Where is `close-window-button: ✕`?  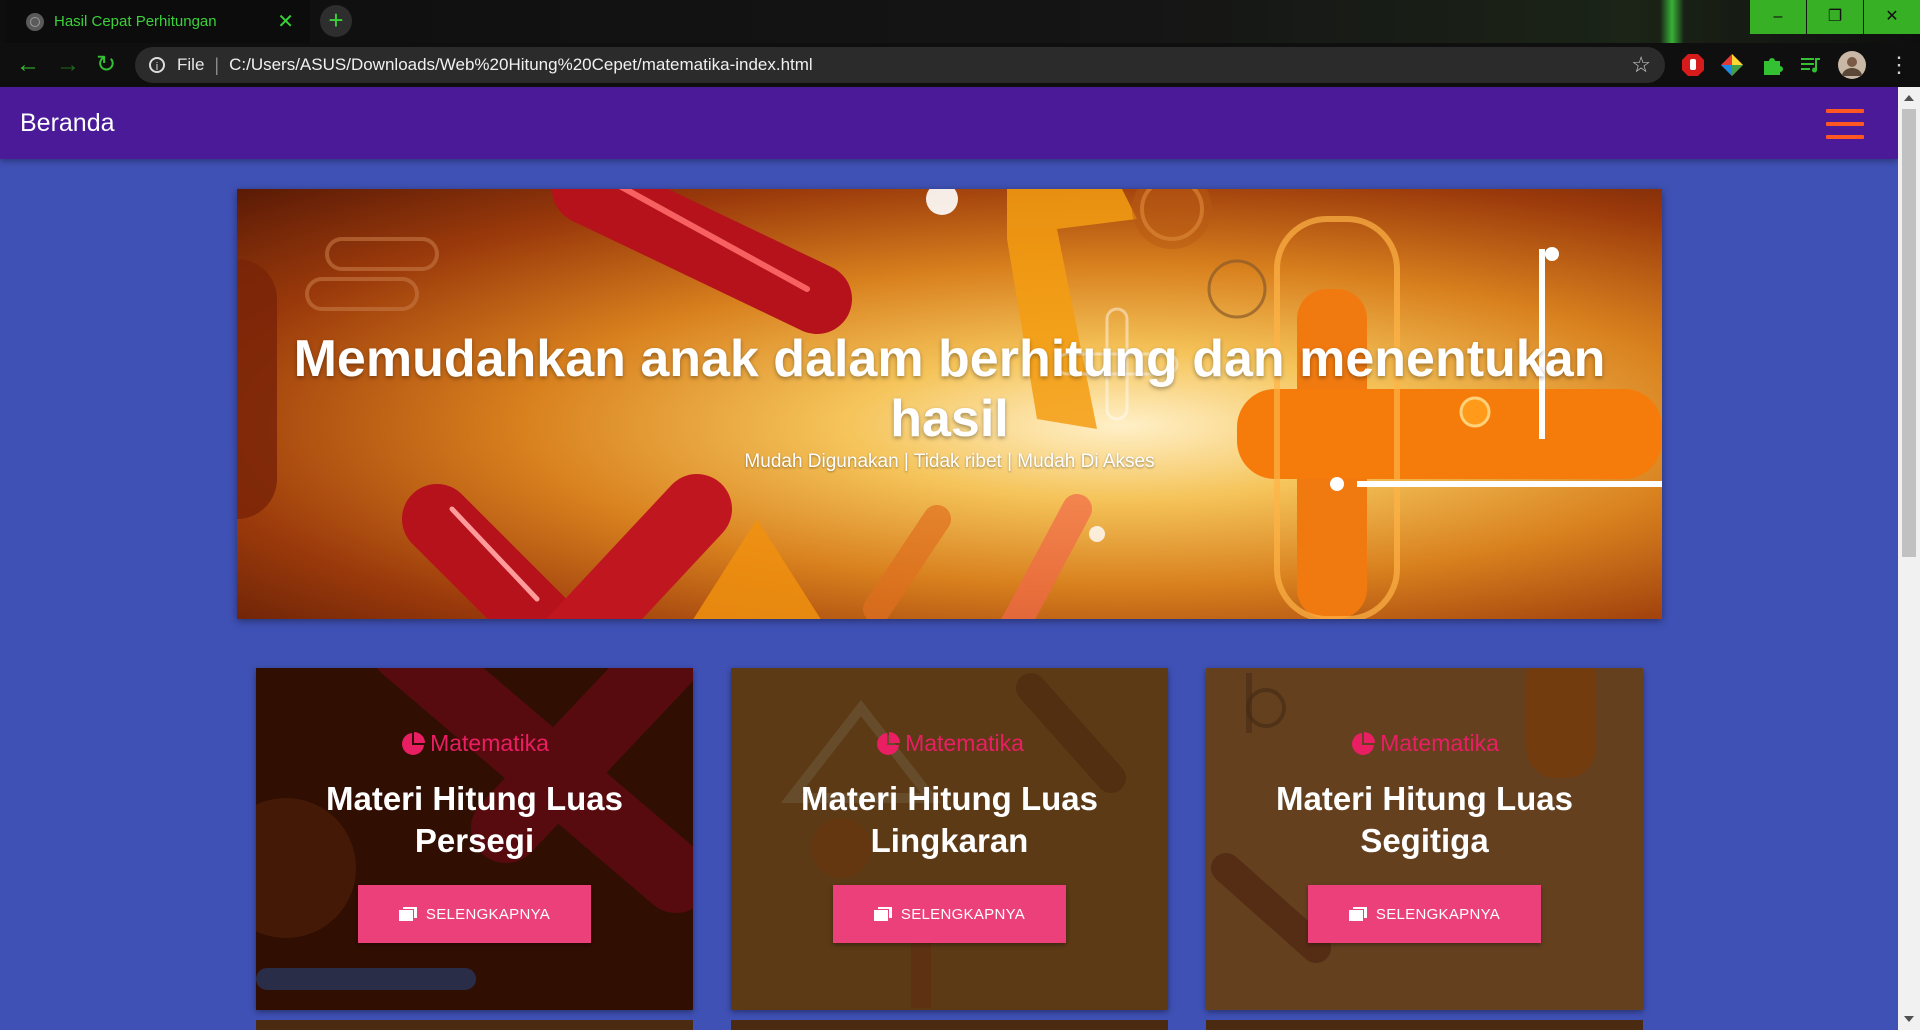 close-window-button: ✕ is located at coordinates (1892, 17).